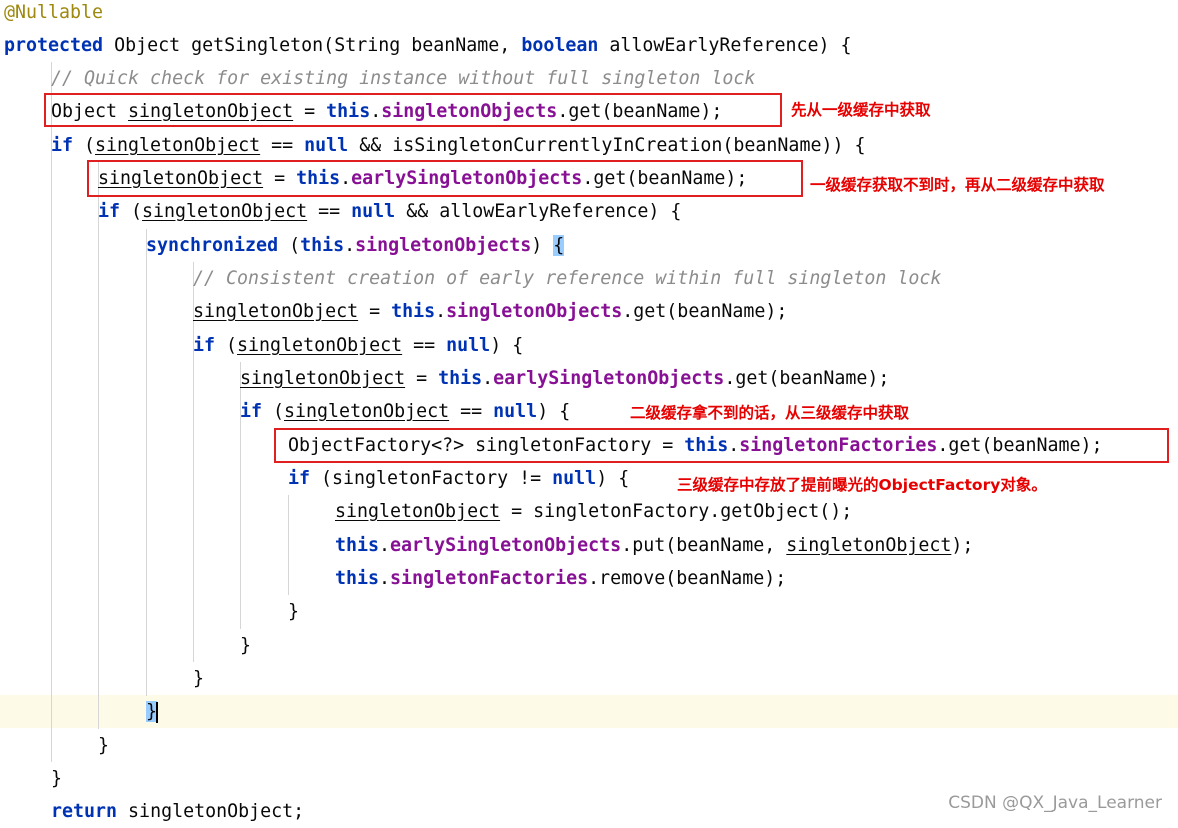 Image resolution: width=1178 pixels, height=828 pixels. What do you see at coordinates (589, 711) in the screenshot?
I see `caret-line-highlight` at bounding box center [589, 711].